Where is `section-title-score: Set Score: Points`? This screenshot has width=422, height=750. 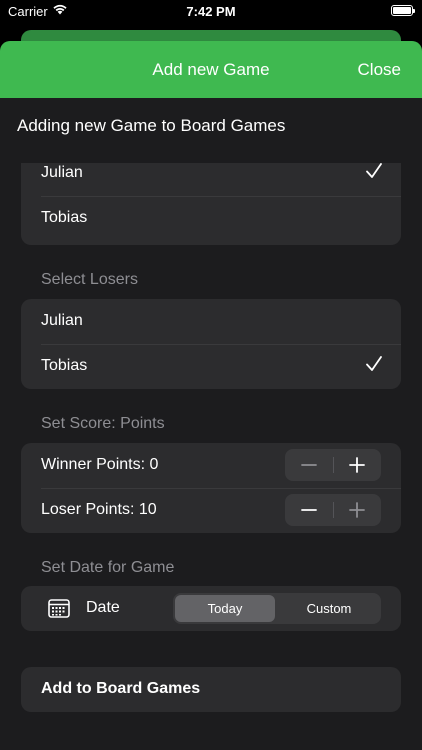 section-title-score: Set Score: Points is located at coordinates (103, 423).